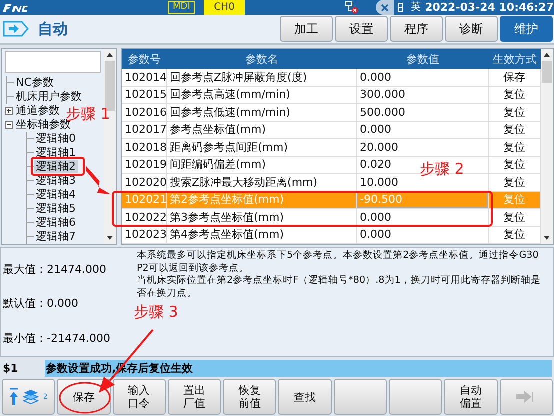  Describe the element at coordinates (379, 182) in the screenshot. I see `table-cell: 10.000` at that location.